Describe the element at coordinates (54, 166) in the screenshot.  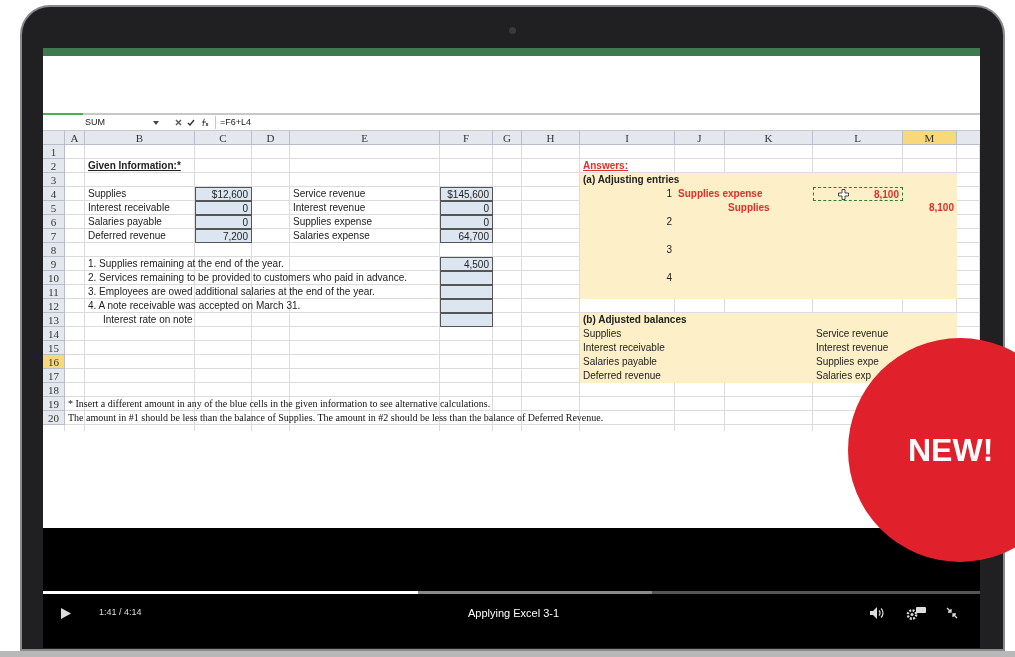
I see `row-header: 2` at that location.